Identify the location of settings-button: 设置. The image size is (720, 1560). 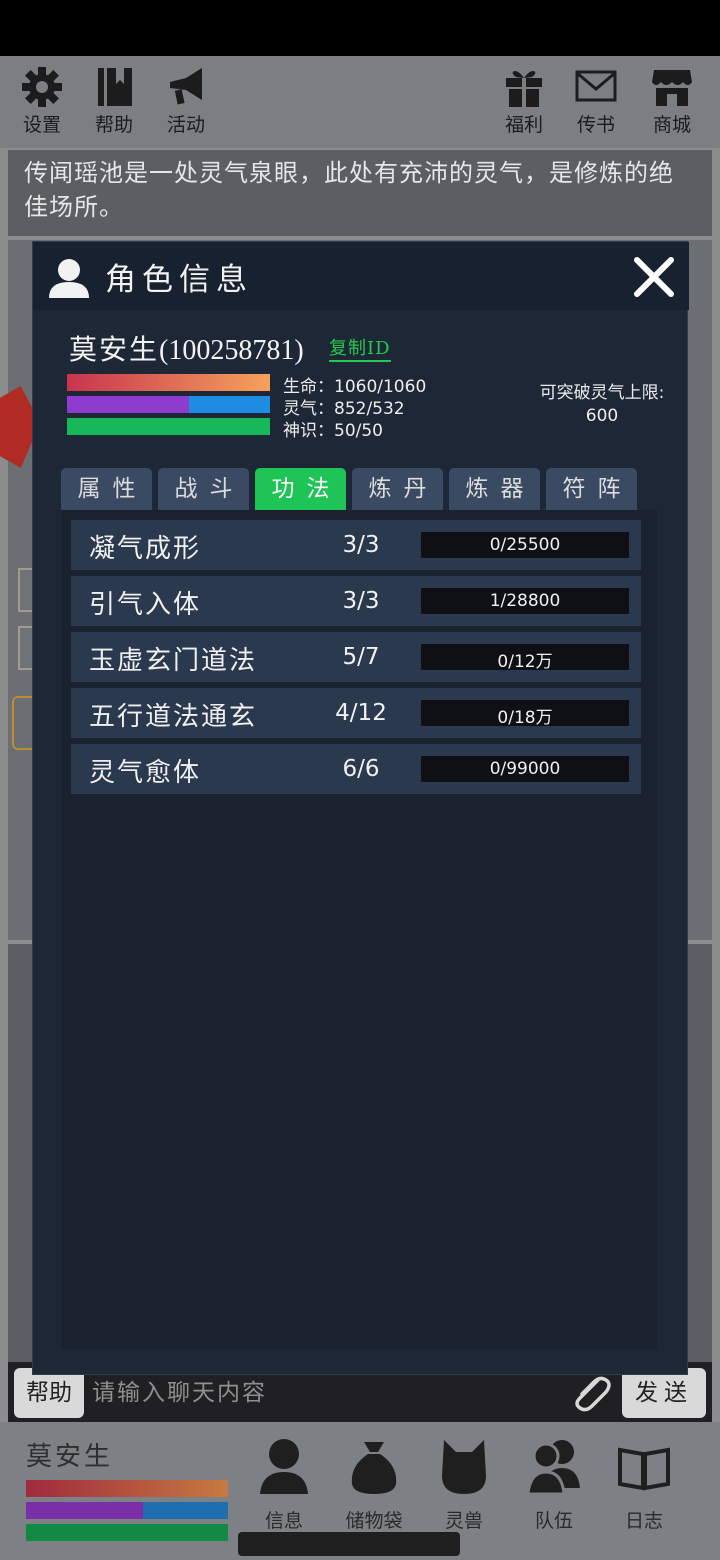
(42, 106).